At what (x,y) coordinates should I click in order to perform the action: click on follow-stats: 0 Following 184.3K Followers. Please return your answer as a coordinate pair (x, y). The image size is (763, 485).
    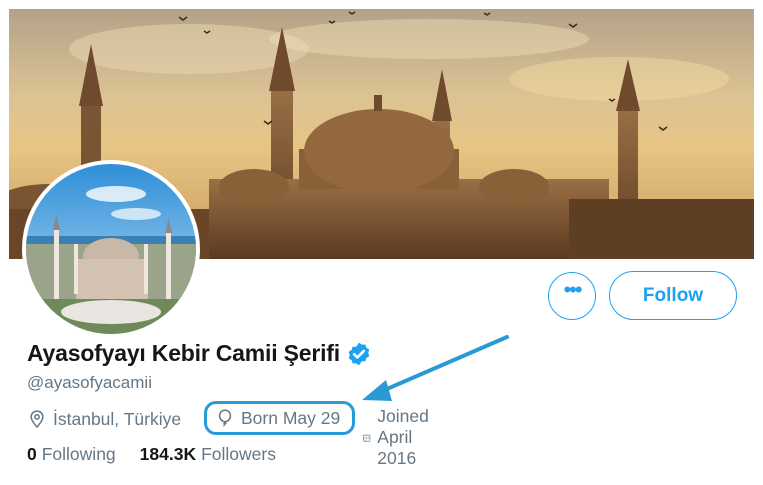
    Looking at the image, I should click on (163, 454).